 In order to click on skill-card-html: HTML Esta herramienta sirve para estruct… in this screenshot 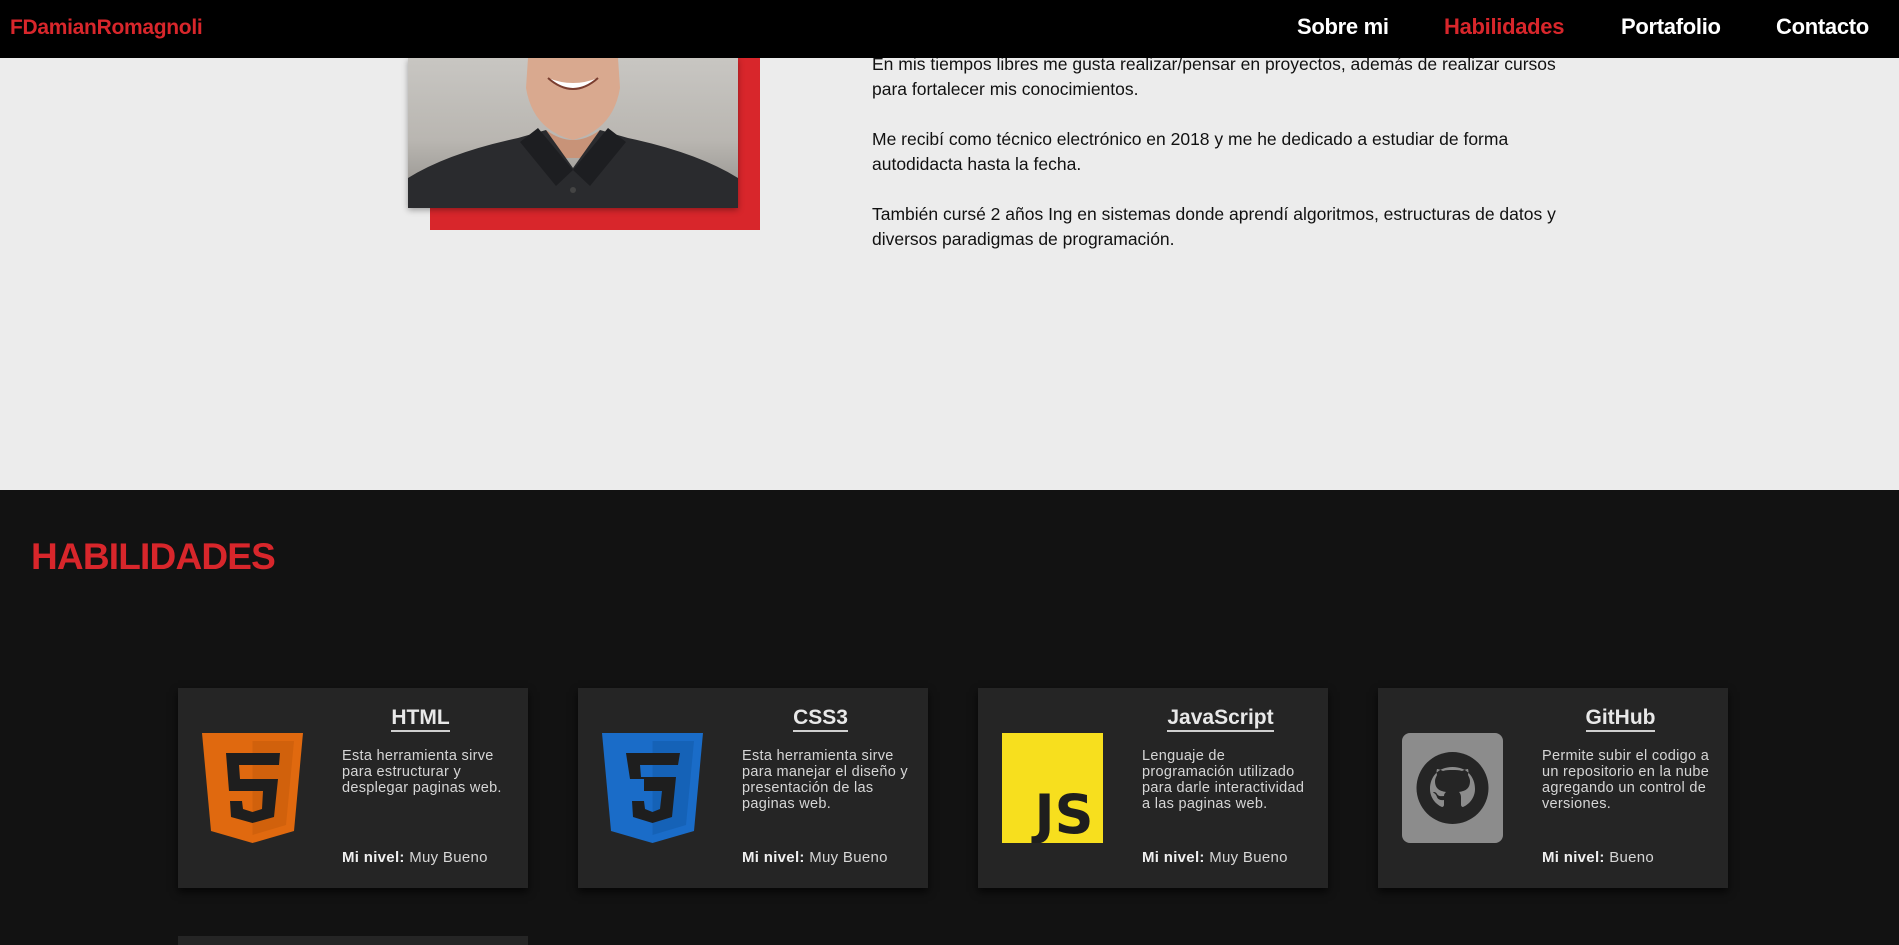, I will do `click(353, 788)`.